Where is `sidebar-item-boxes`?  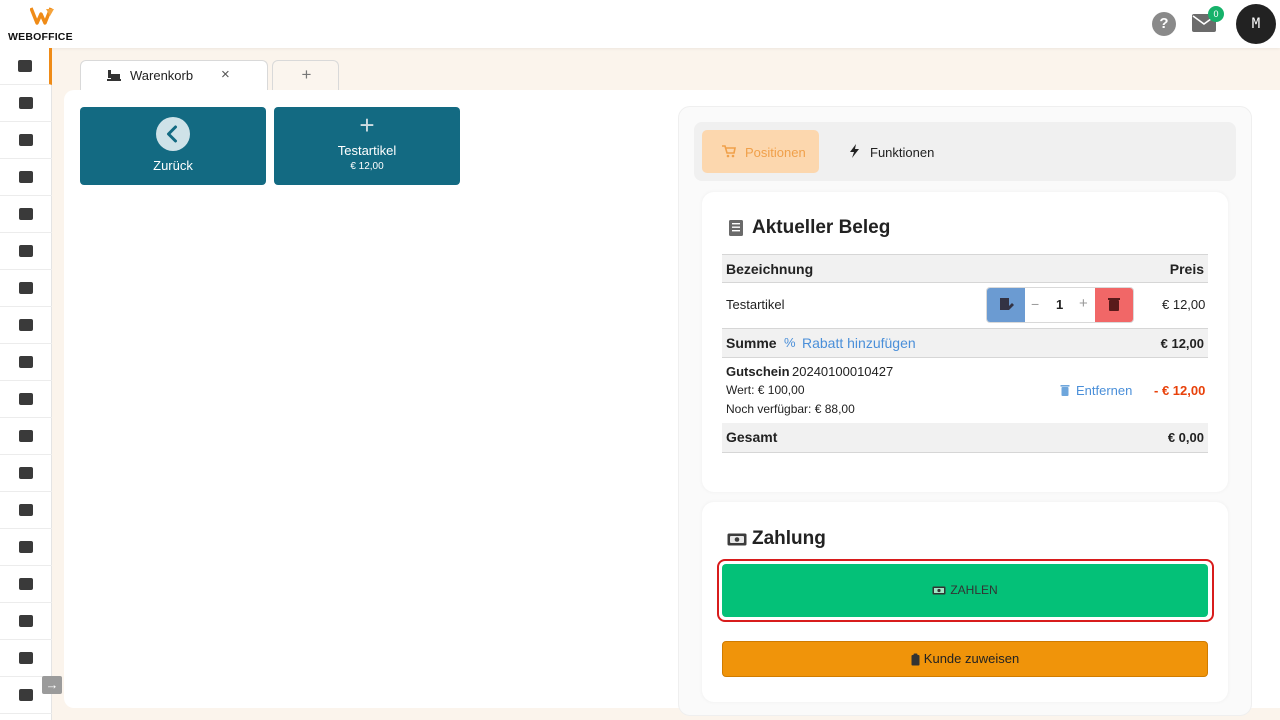 sidebar-item-boxes is located at coordinates (26, 325).